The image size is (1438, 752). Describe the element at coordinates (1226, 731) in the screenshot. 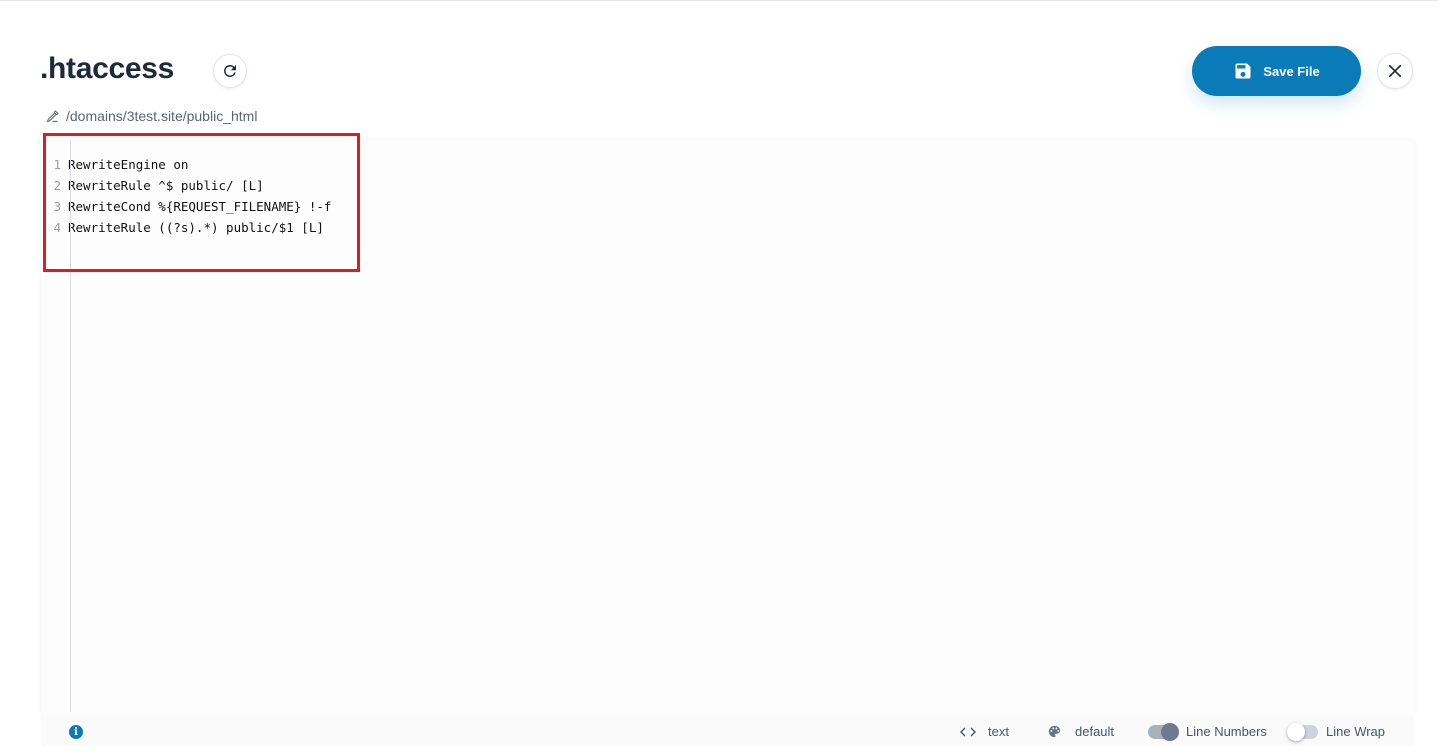

I see `line-numbers-label: Line Numbers` at that location.